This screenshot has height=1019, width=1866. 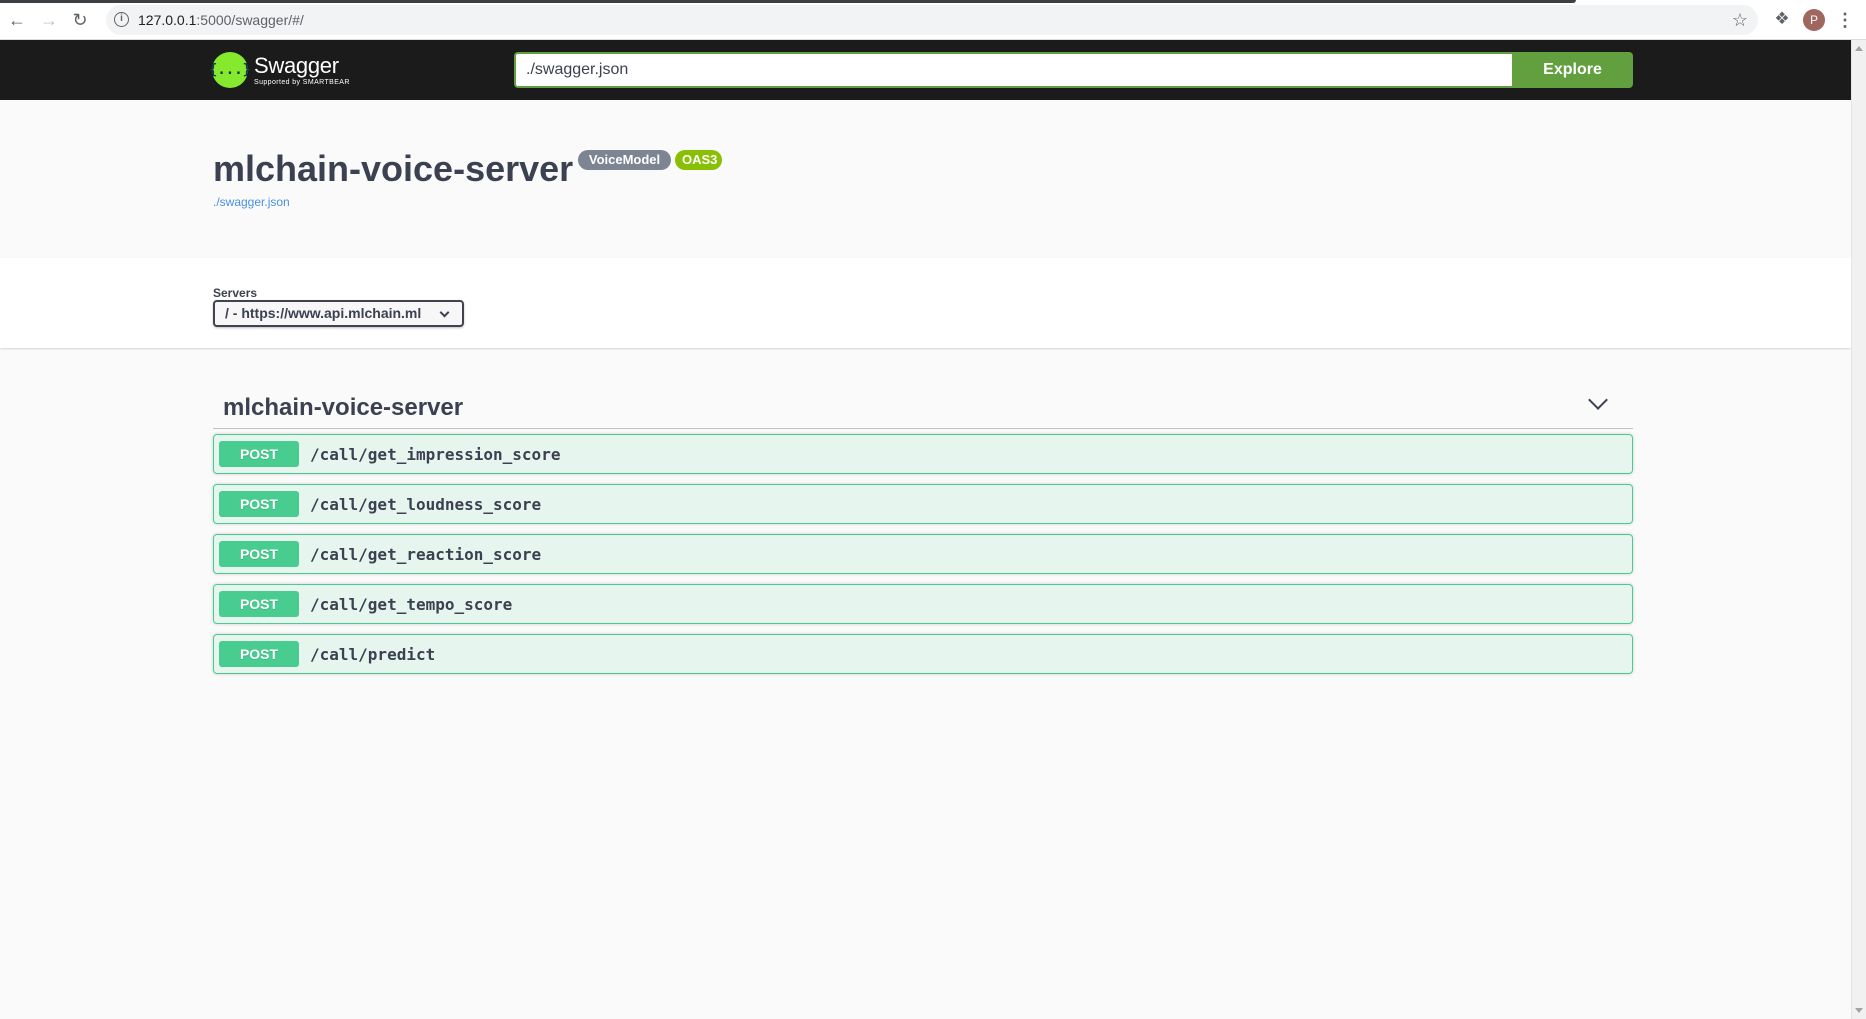 I want to click on puzzle-icon: ❖, so click(x=1782, y=19).